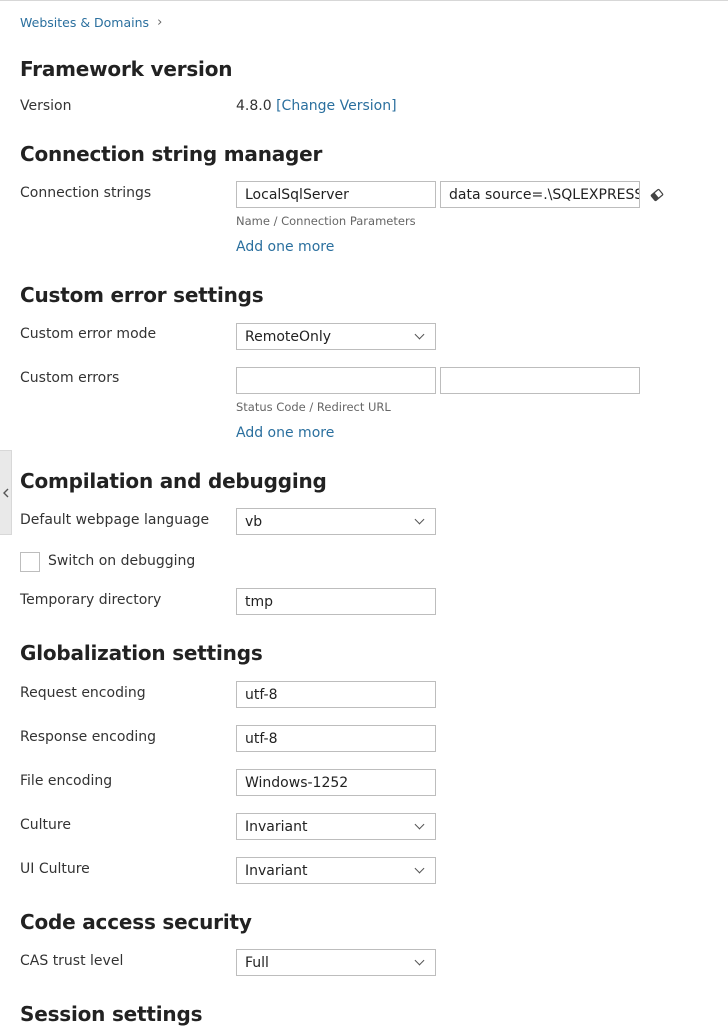  What do you see at coordinates (336, 521) in the screenshot?
I see `default-language-select: vb` at bounding box center [336, 521].